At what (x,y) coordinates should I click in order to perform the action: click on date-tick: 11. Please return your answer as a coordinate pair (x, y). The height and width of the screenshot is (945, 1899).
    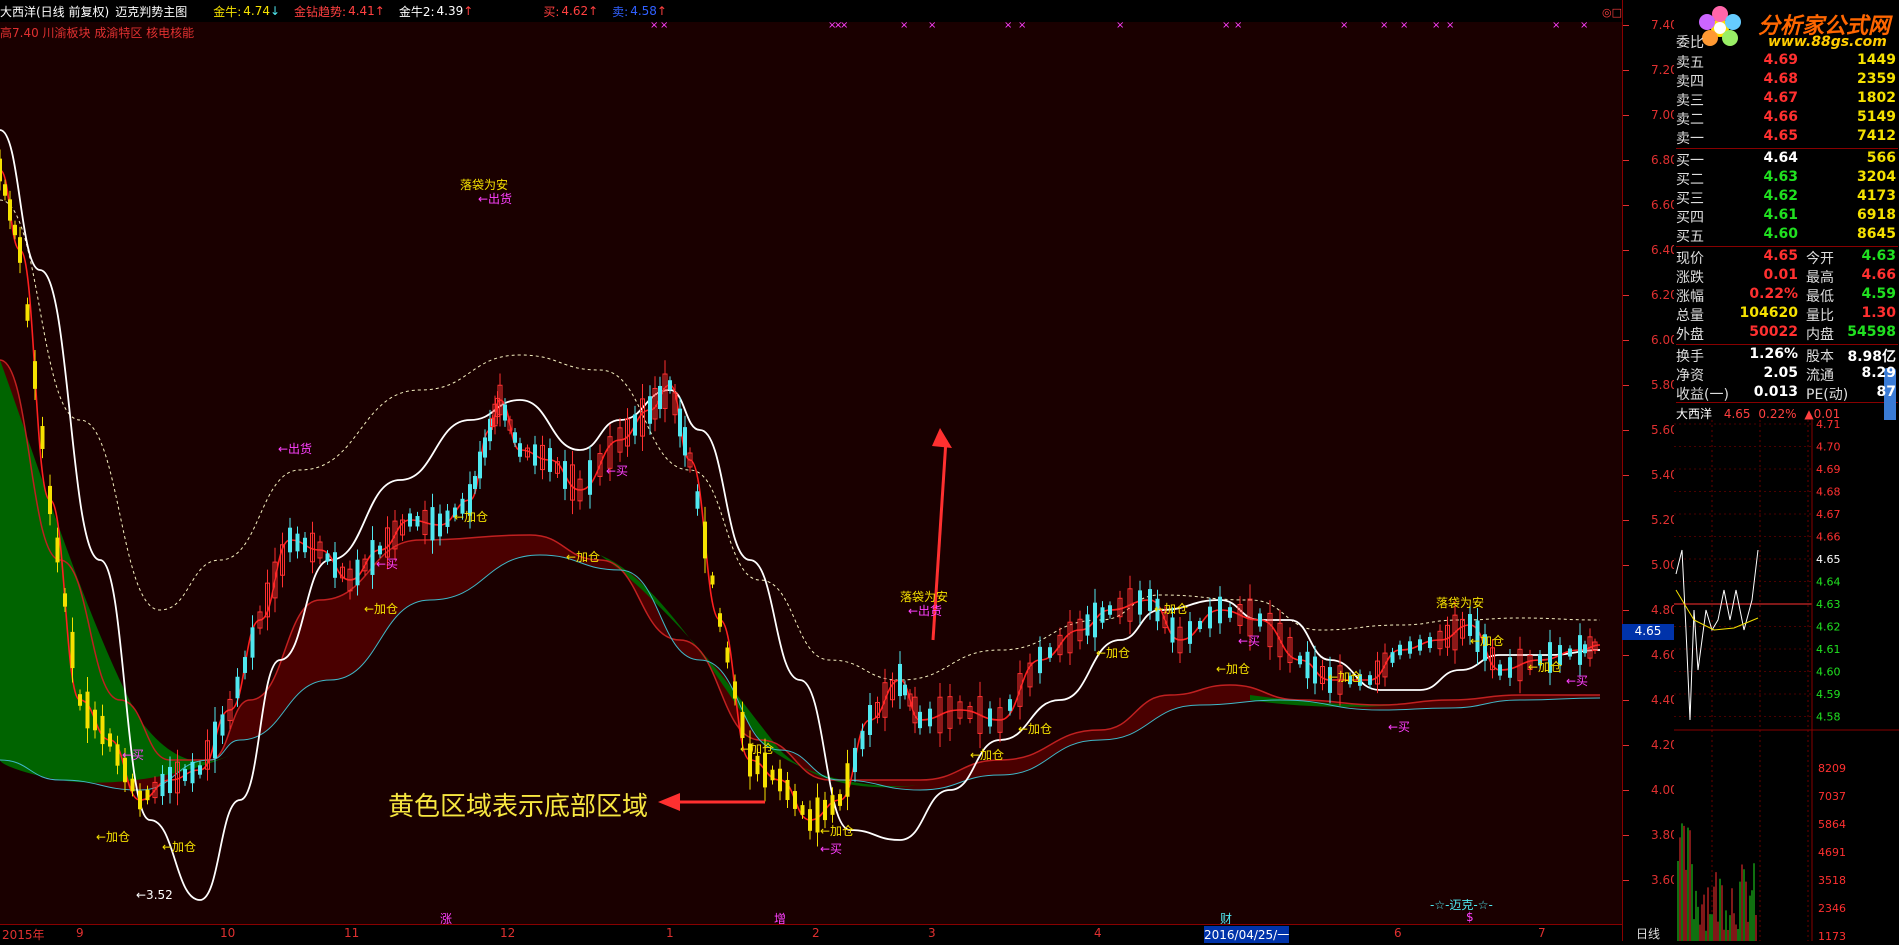
    Looking at the image, I should click on (352, 933).